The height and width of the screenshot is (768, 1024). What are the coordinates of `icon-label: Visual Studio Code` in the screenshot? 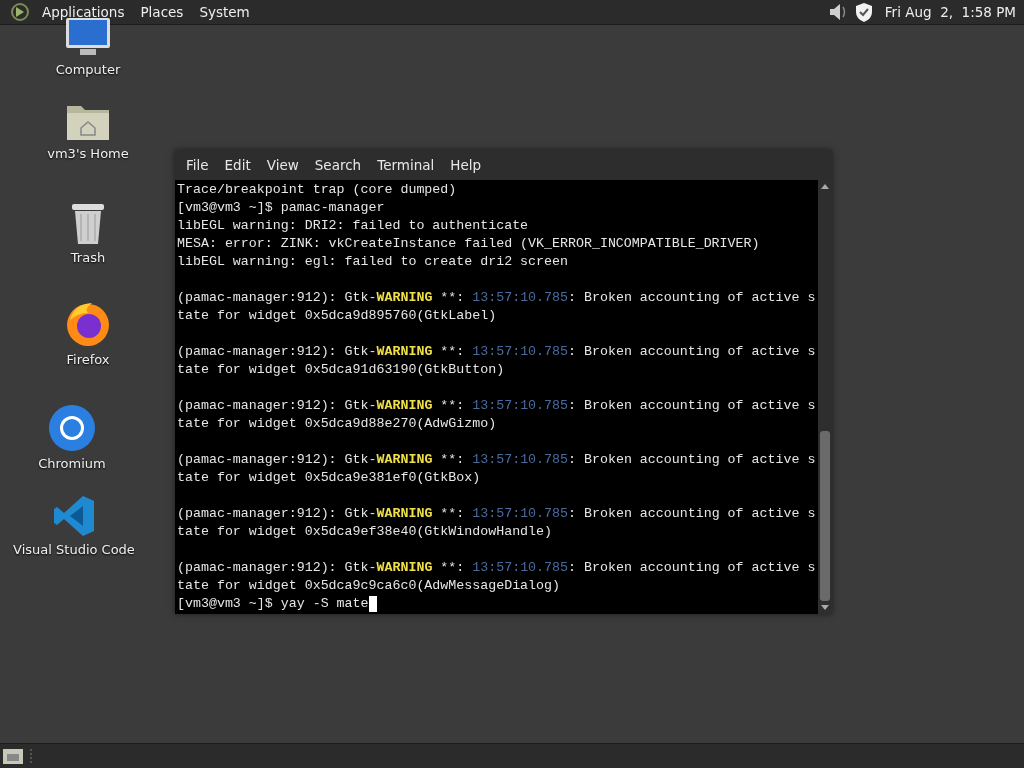 It's located at (74, 549).